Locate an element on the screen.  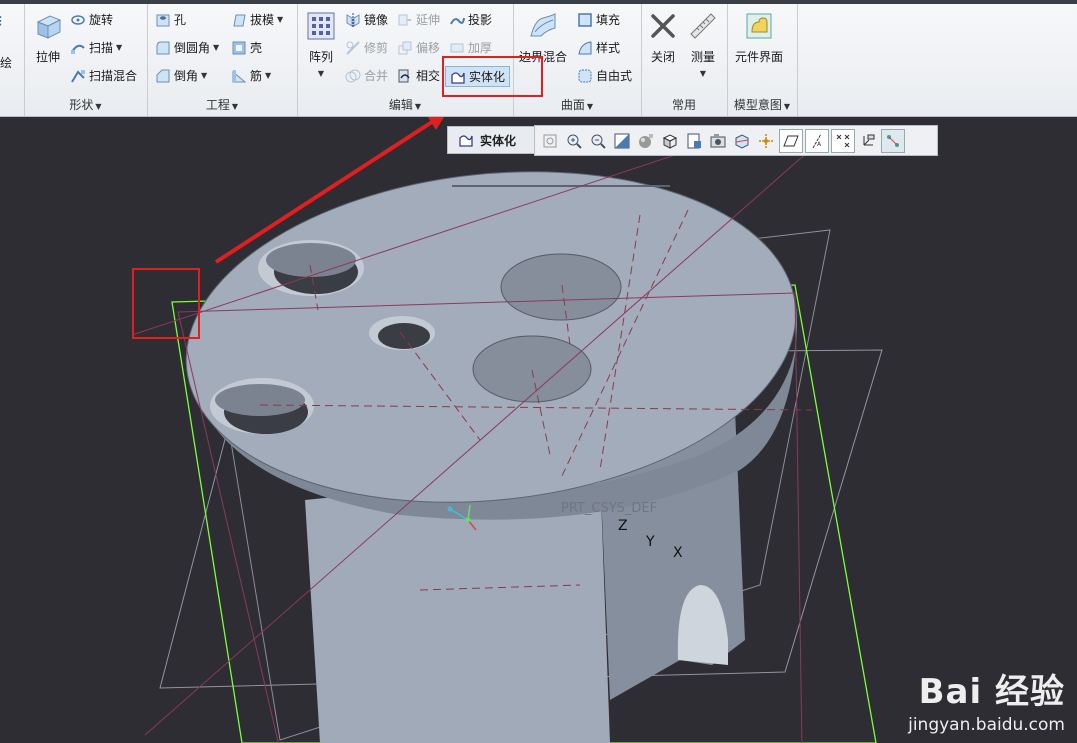
group-label-engineering: 工程 ▼ is located at coordinates (222, 104).